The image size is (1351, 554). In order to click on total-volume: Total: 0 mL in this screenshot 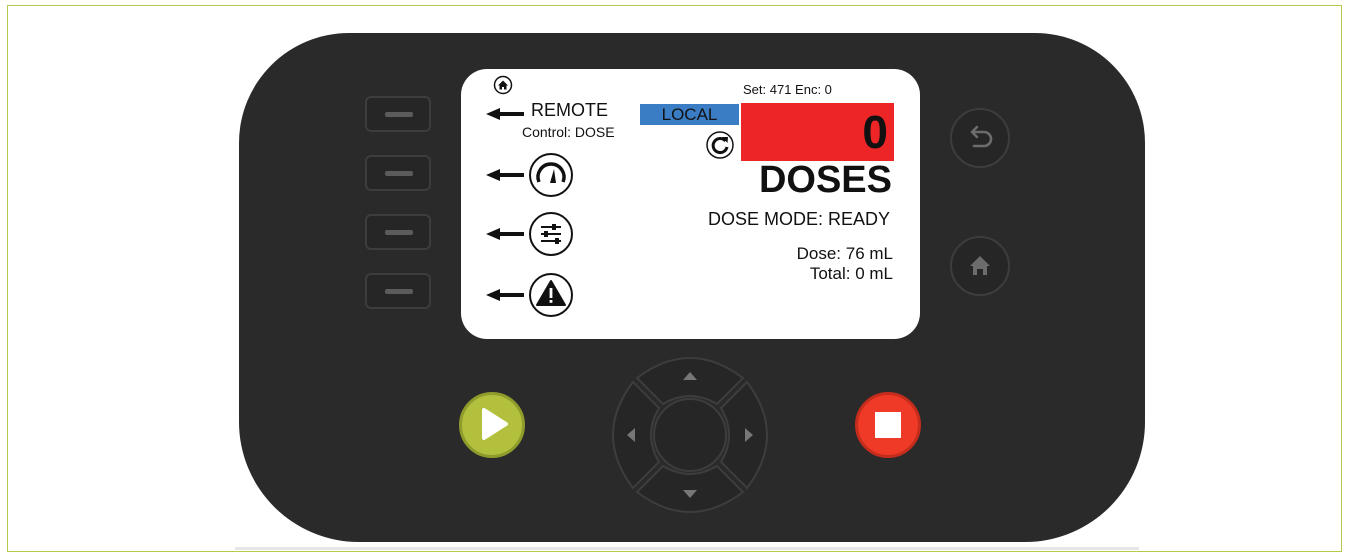, I will do `click(851, 273)`.